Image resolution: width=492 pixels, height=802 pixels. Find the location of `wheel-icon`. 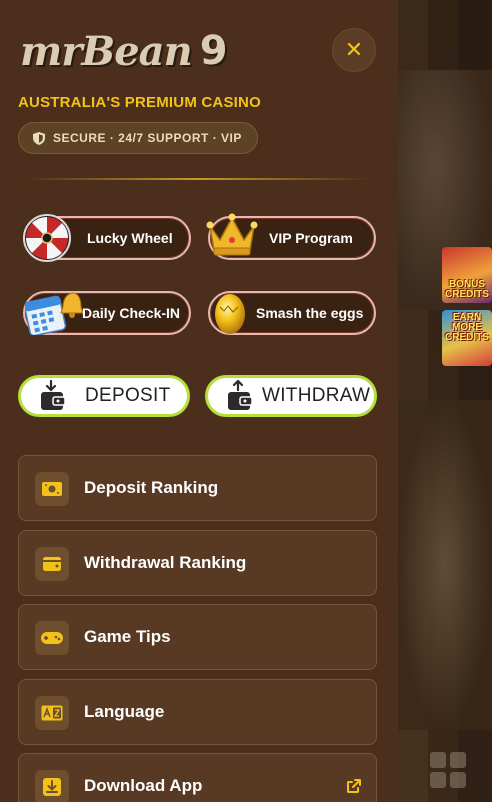

wheel-icon is located at coordinates (47, 238).